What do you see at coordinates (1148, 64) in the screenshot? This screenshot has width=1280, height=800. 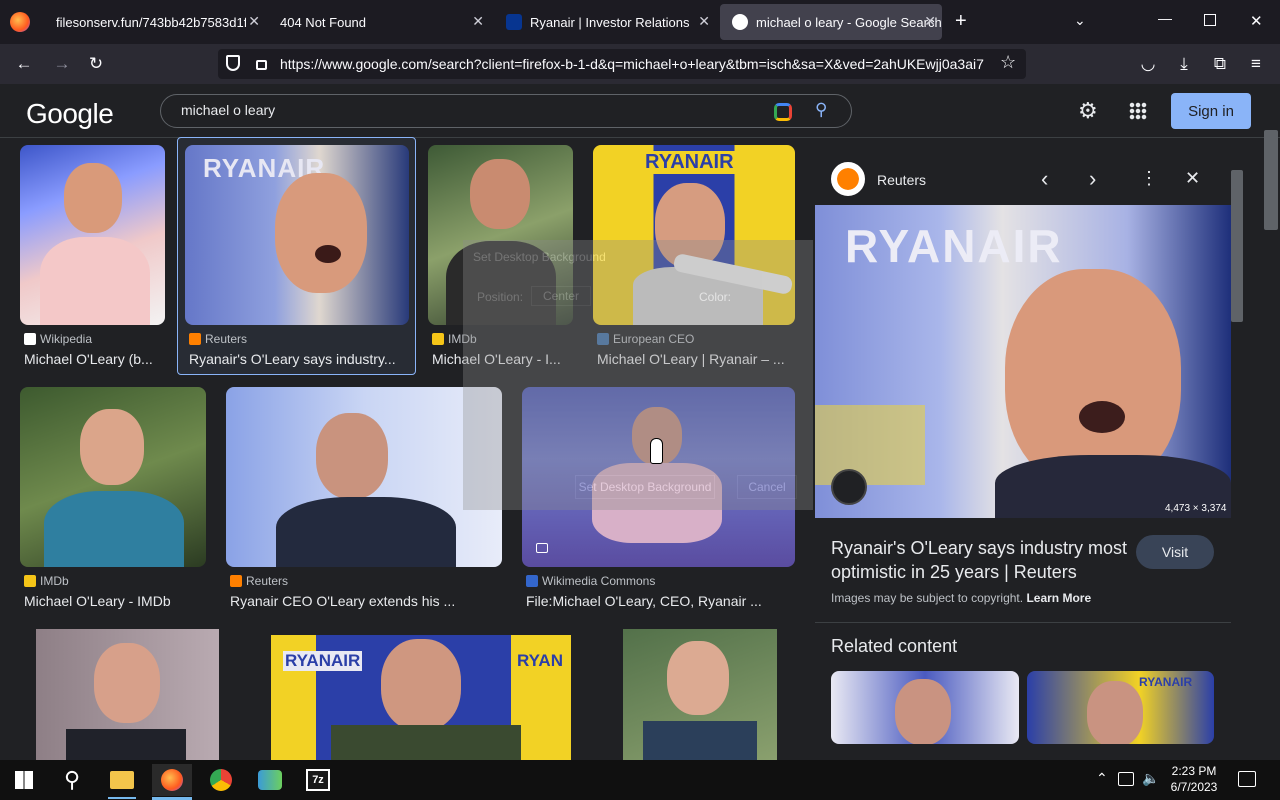 I see `pocket-icon: ◡` at bounding box center [1148, 64].